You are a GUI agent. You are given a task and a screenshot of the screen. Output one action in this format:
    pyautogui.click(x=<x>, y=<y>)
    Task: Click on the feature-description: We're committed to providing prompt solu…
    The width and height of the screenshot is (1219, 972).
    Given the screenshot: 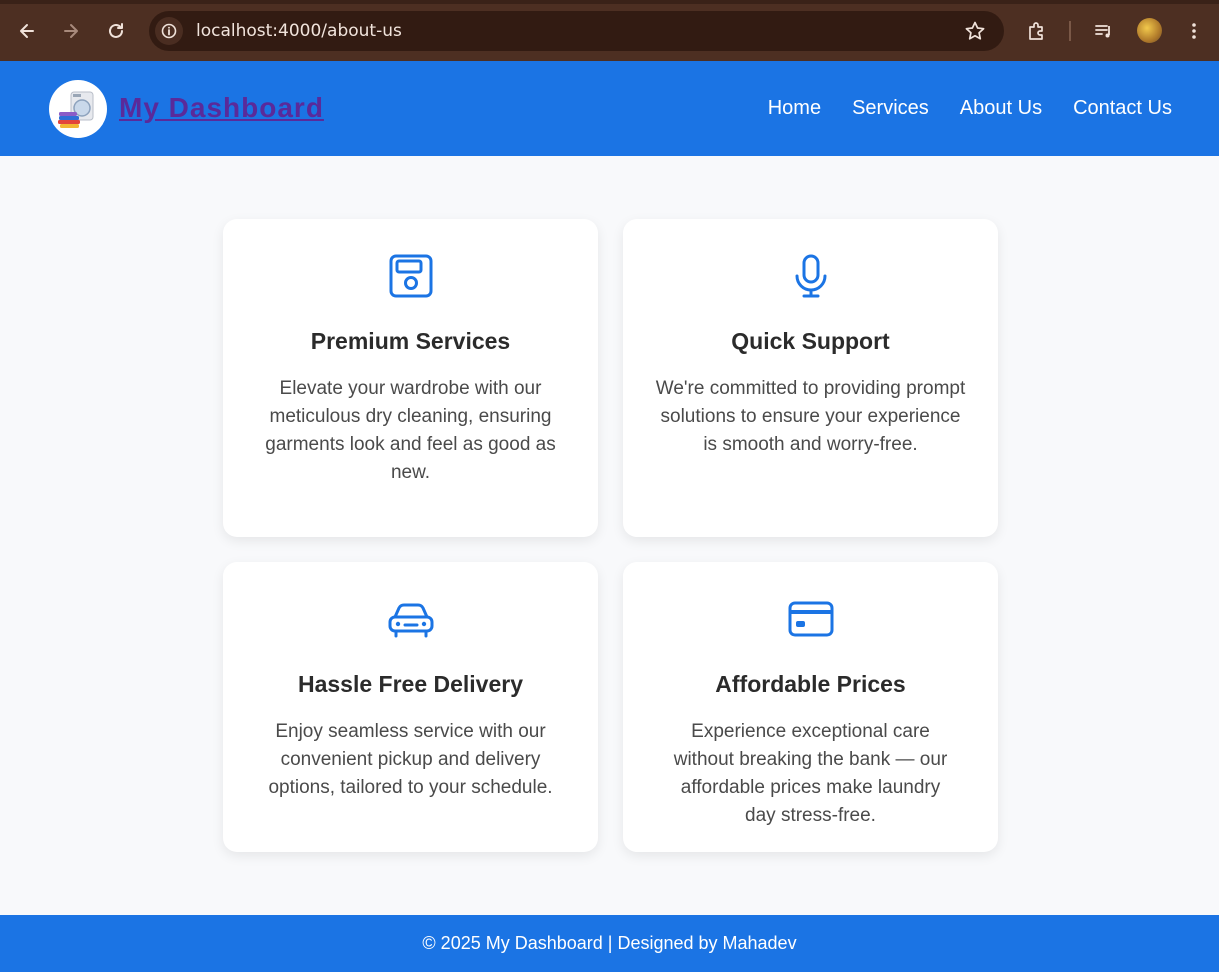 What is the action you would take?
    pyautogui.click(x=810, y=416)
    